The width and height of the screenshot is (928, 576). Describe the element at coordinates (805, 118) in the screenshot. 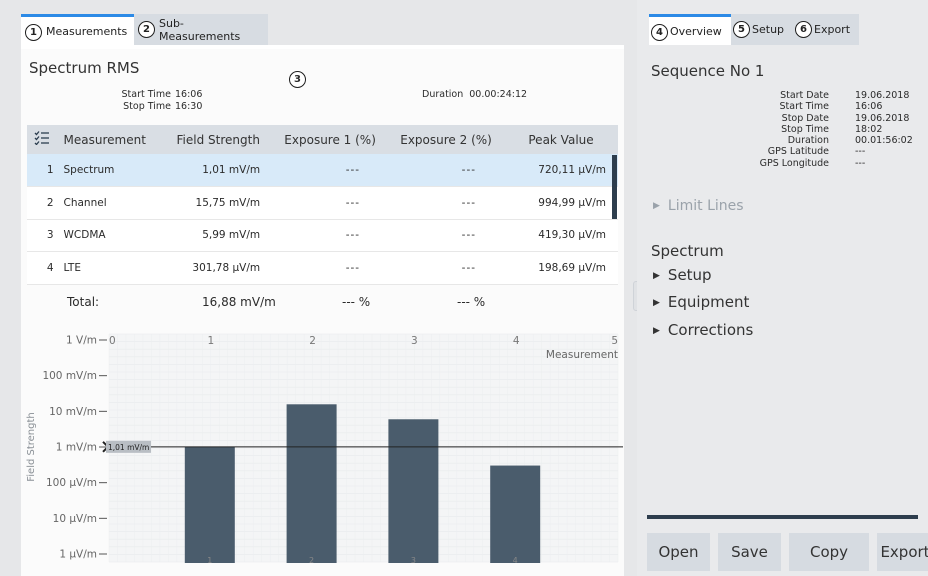

I see `info-label: Stop Date` at that location.